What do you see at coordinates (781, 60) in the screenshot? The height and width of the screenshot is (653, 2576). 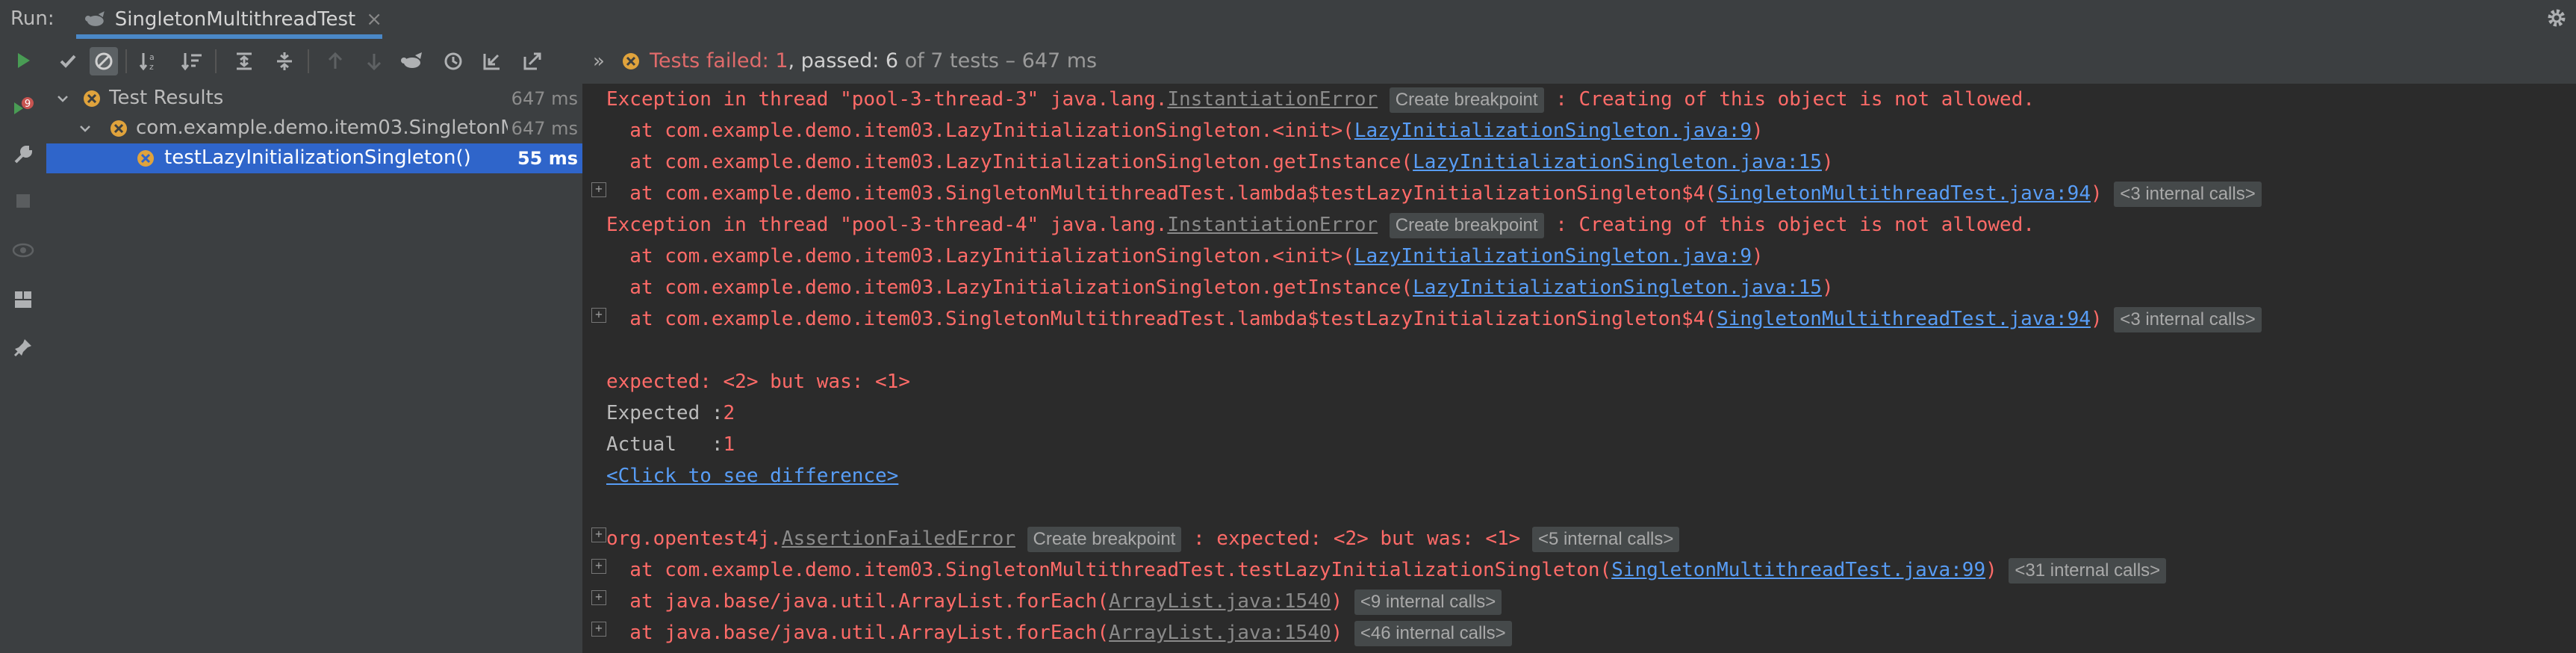 I see `failed-count: 1` at bounding box center [781, 60].